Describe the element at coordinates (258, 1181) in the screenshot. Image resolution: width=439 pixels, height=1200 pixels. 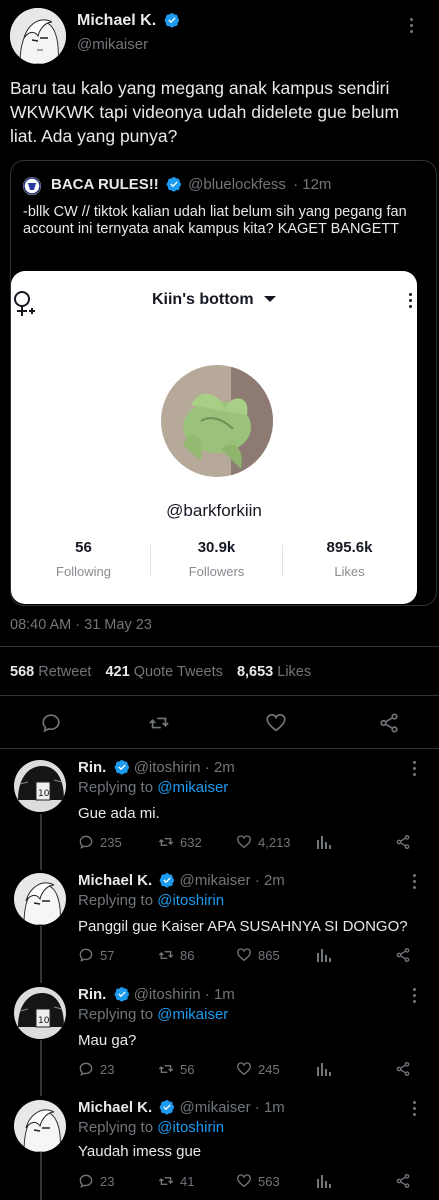
I see `like-action: 563` at that location.